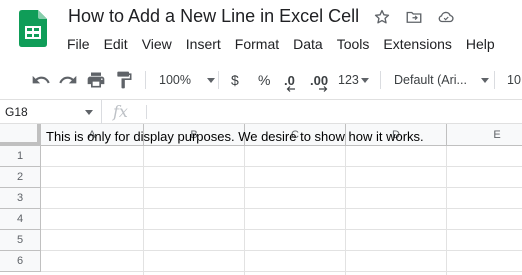 The width and height of the screenshot is (522, 275). I want to click on zoom-value: 100%, so click(175, 80).